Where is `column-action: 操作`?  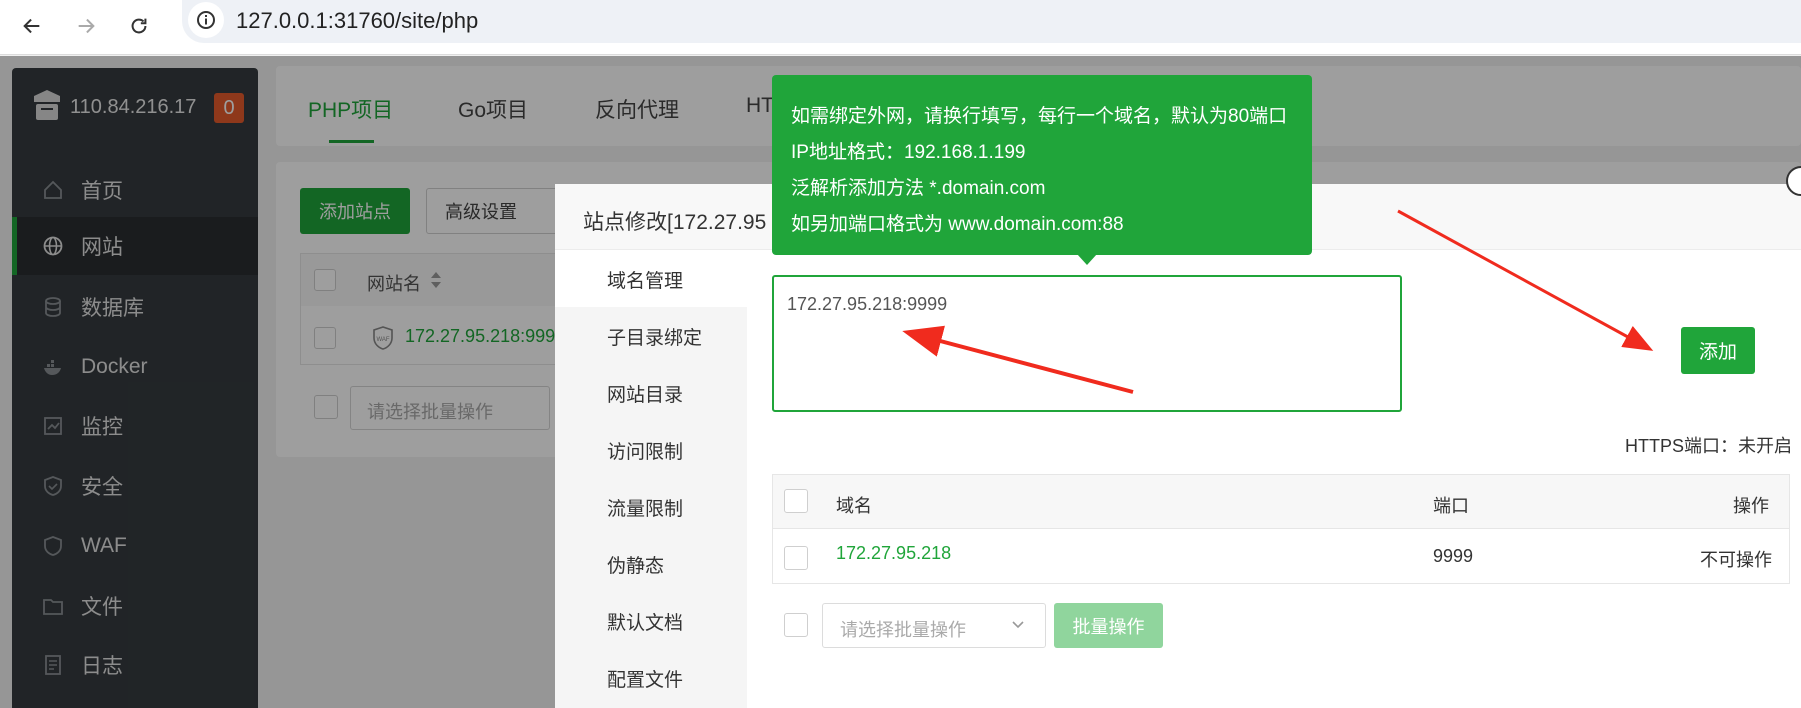 column-action: 操作 is located at coordinates (1751, 506).